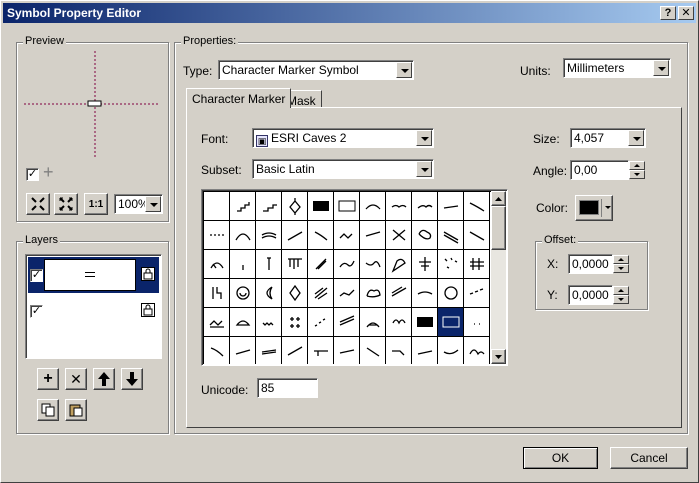  Describe the element at coordinates (498, 228) in the screenshot. I see `scroll-thumb` at that location.